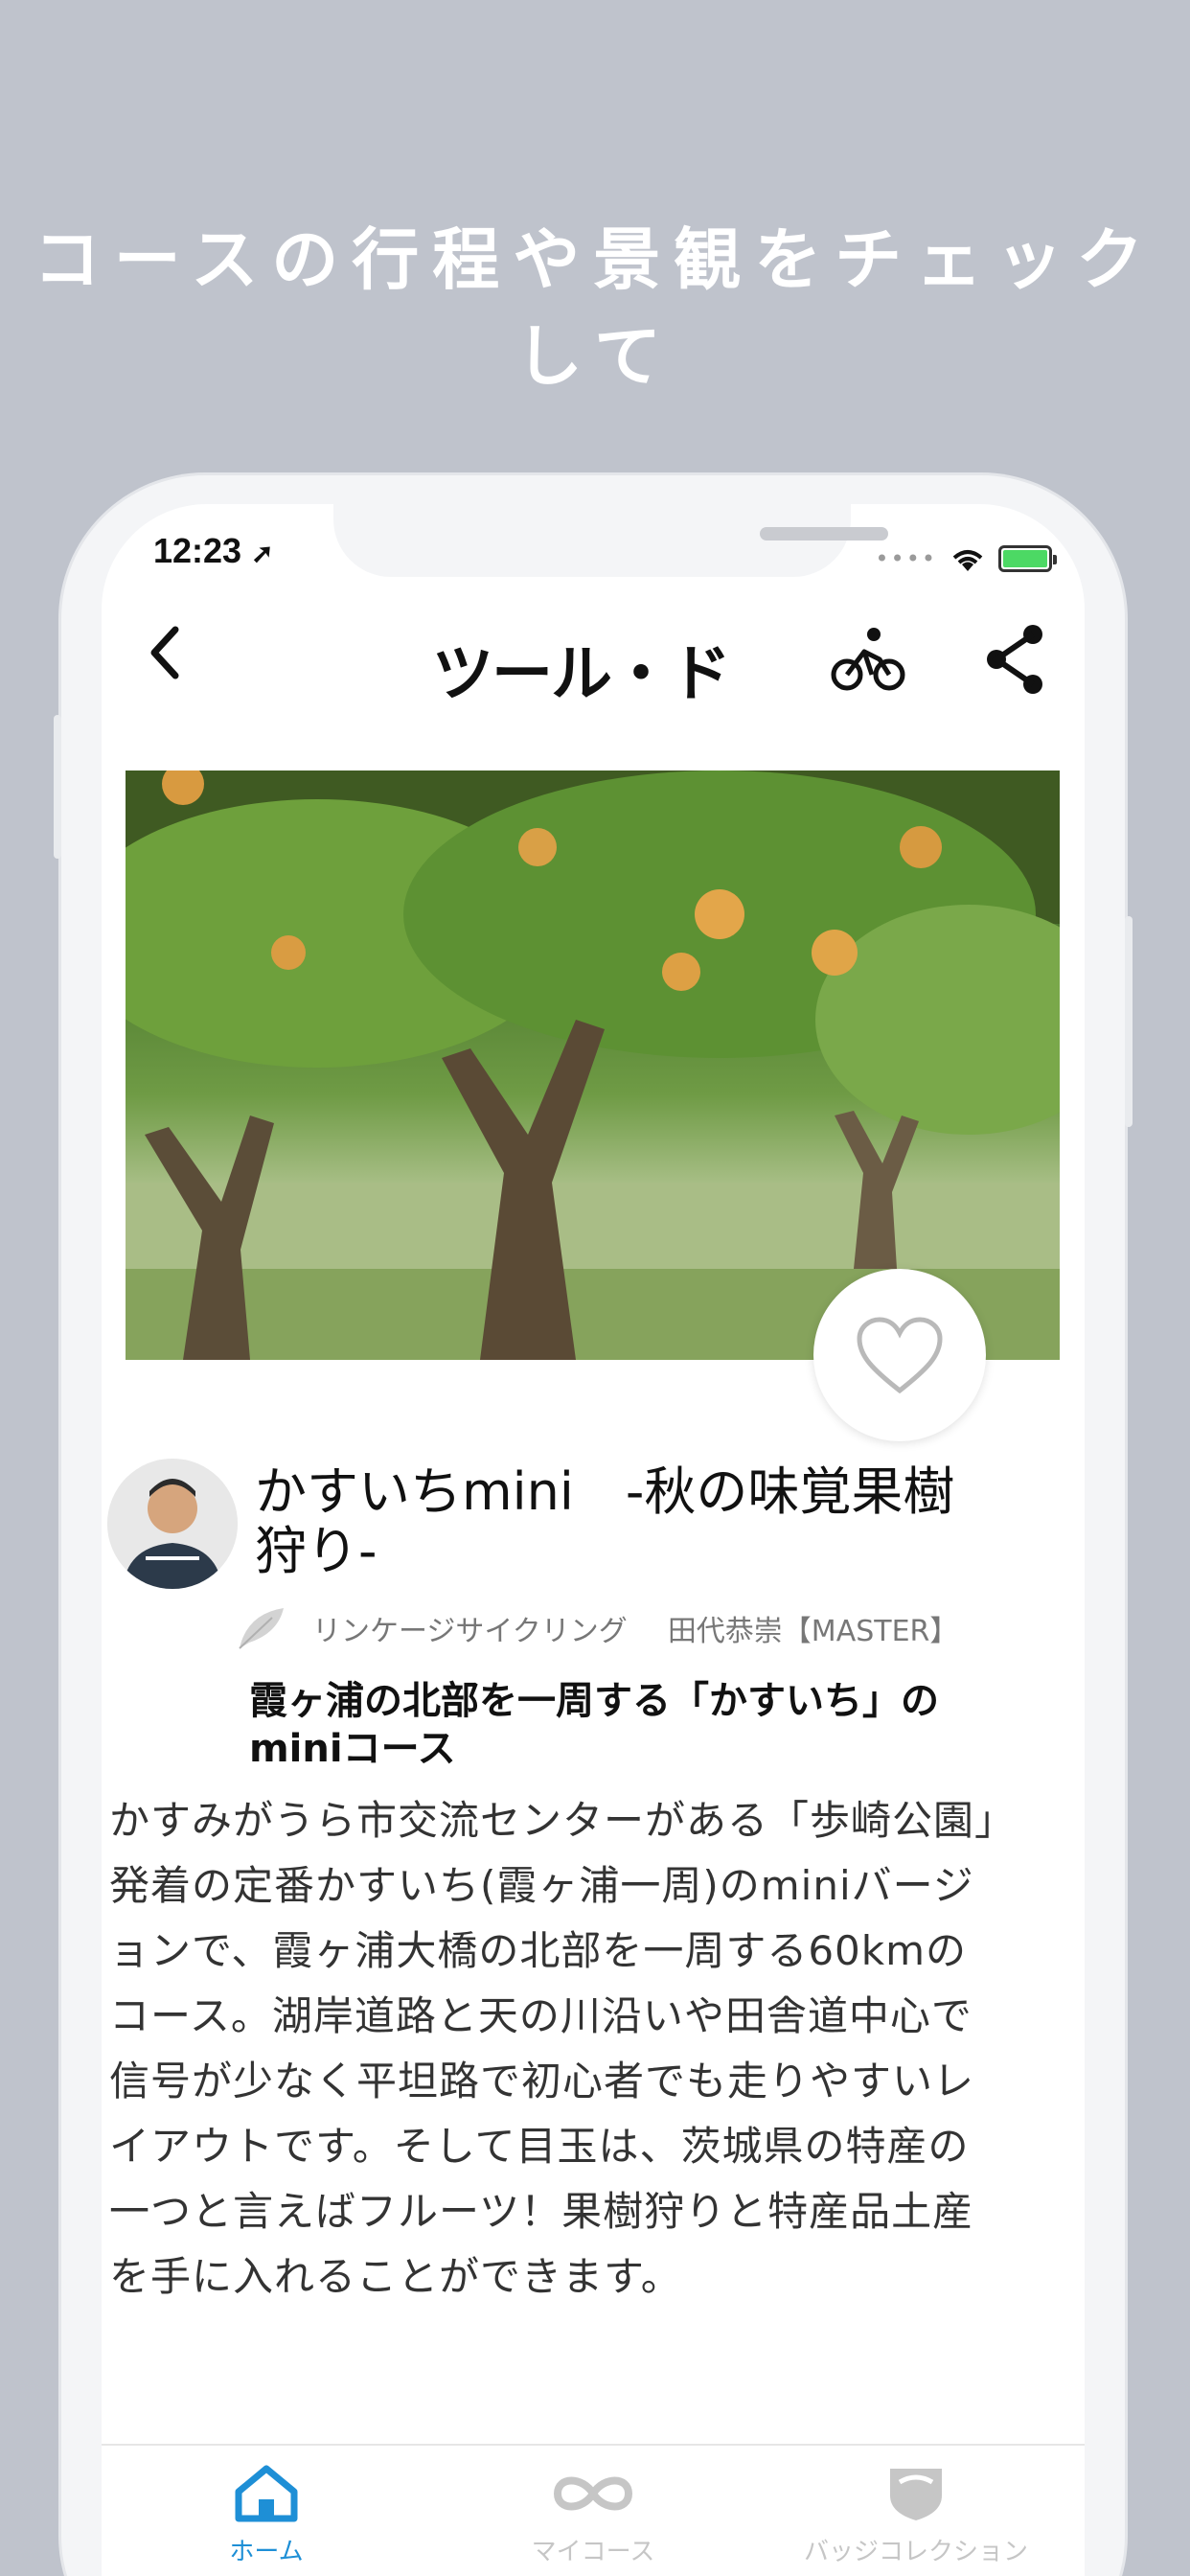 This screenshot has height=2576, width=1190. What do you see at coordinates (593, 2493) in the screenshot?
I see `infinity-icon` at bounding box center [593, 2493].